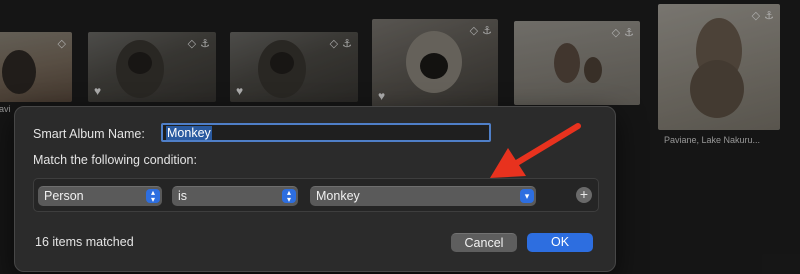  I want to click on cancel-button: Cancel, so click(484, 242).